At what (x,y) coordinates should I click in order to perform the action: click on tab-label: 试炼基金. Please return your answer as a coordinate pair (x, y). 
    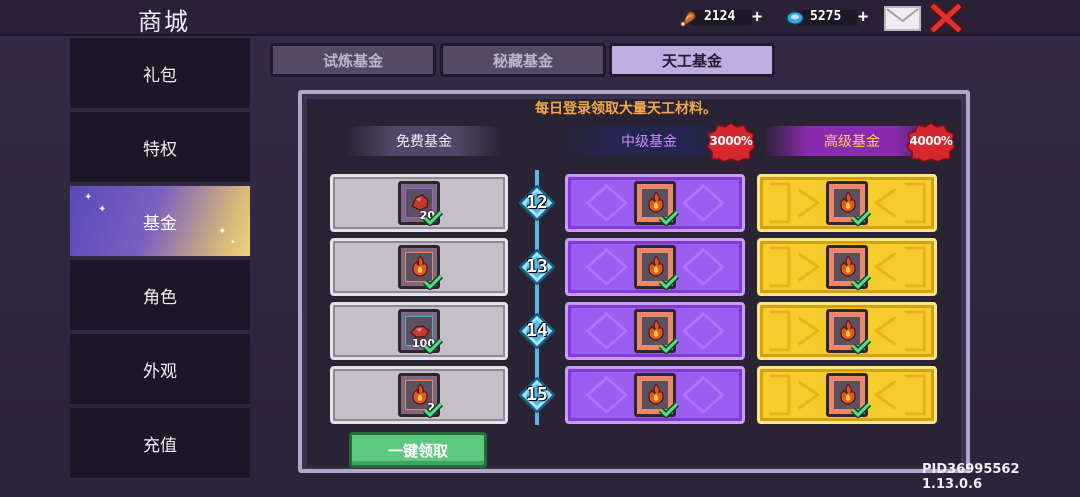
    Looking at the image, I should click on (352, 60).